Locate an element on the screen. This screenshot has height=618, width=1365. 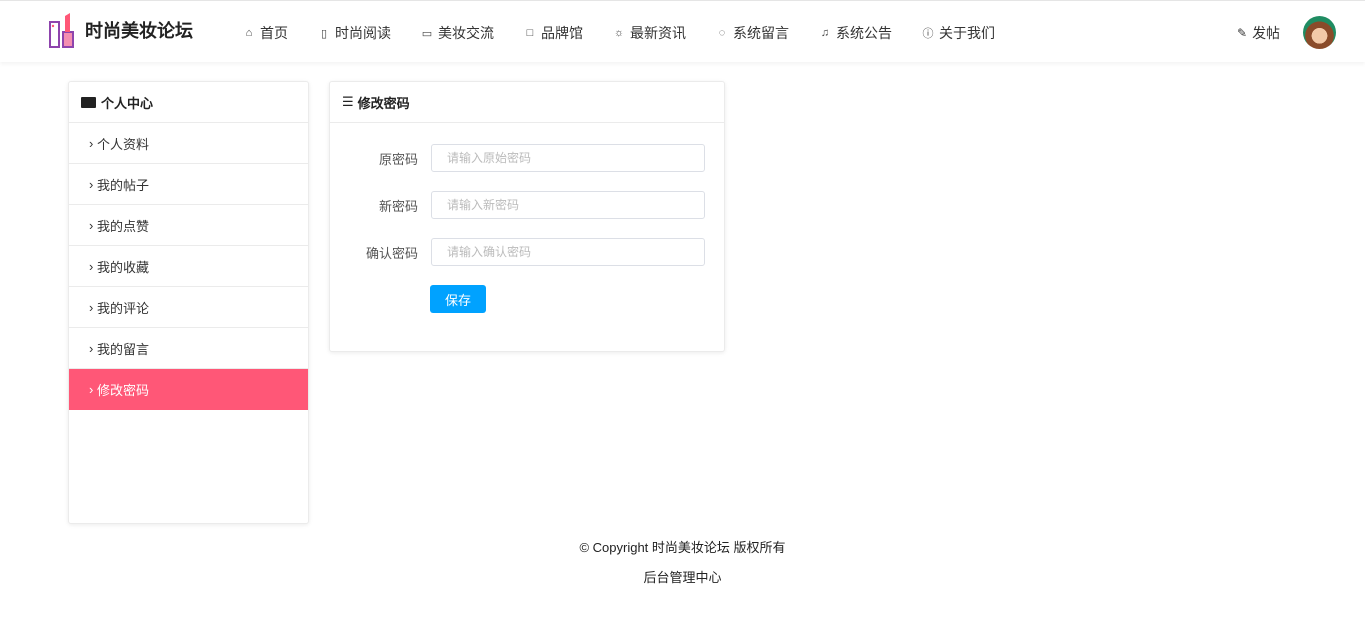
info-icon: ⓘ is located at coordinates (928, 34).